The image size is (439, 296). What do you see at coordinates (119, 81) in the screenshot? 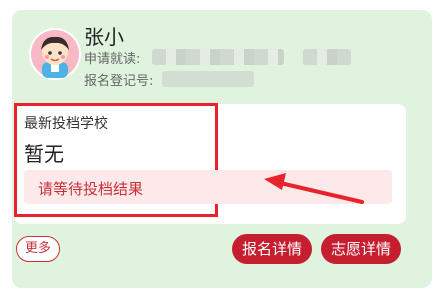
I see `registration-number-label: 报名登记号:` at bounding box center [119, 81].